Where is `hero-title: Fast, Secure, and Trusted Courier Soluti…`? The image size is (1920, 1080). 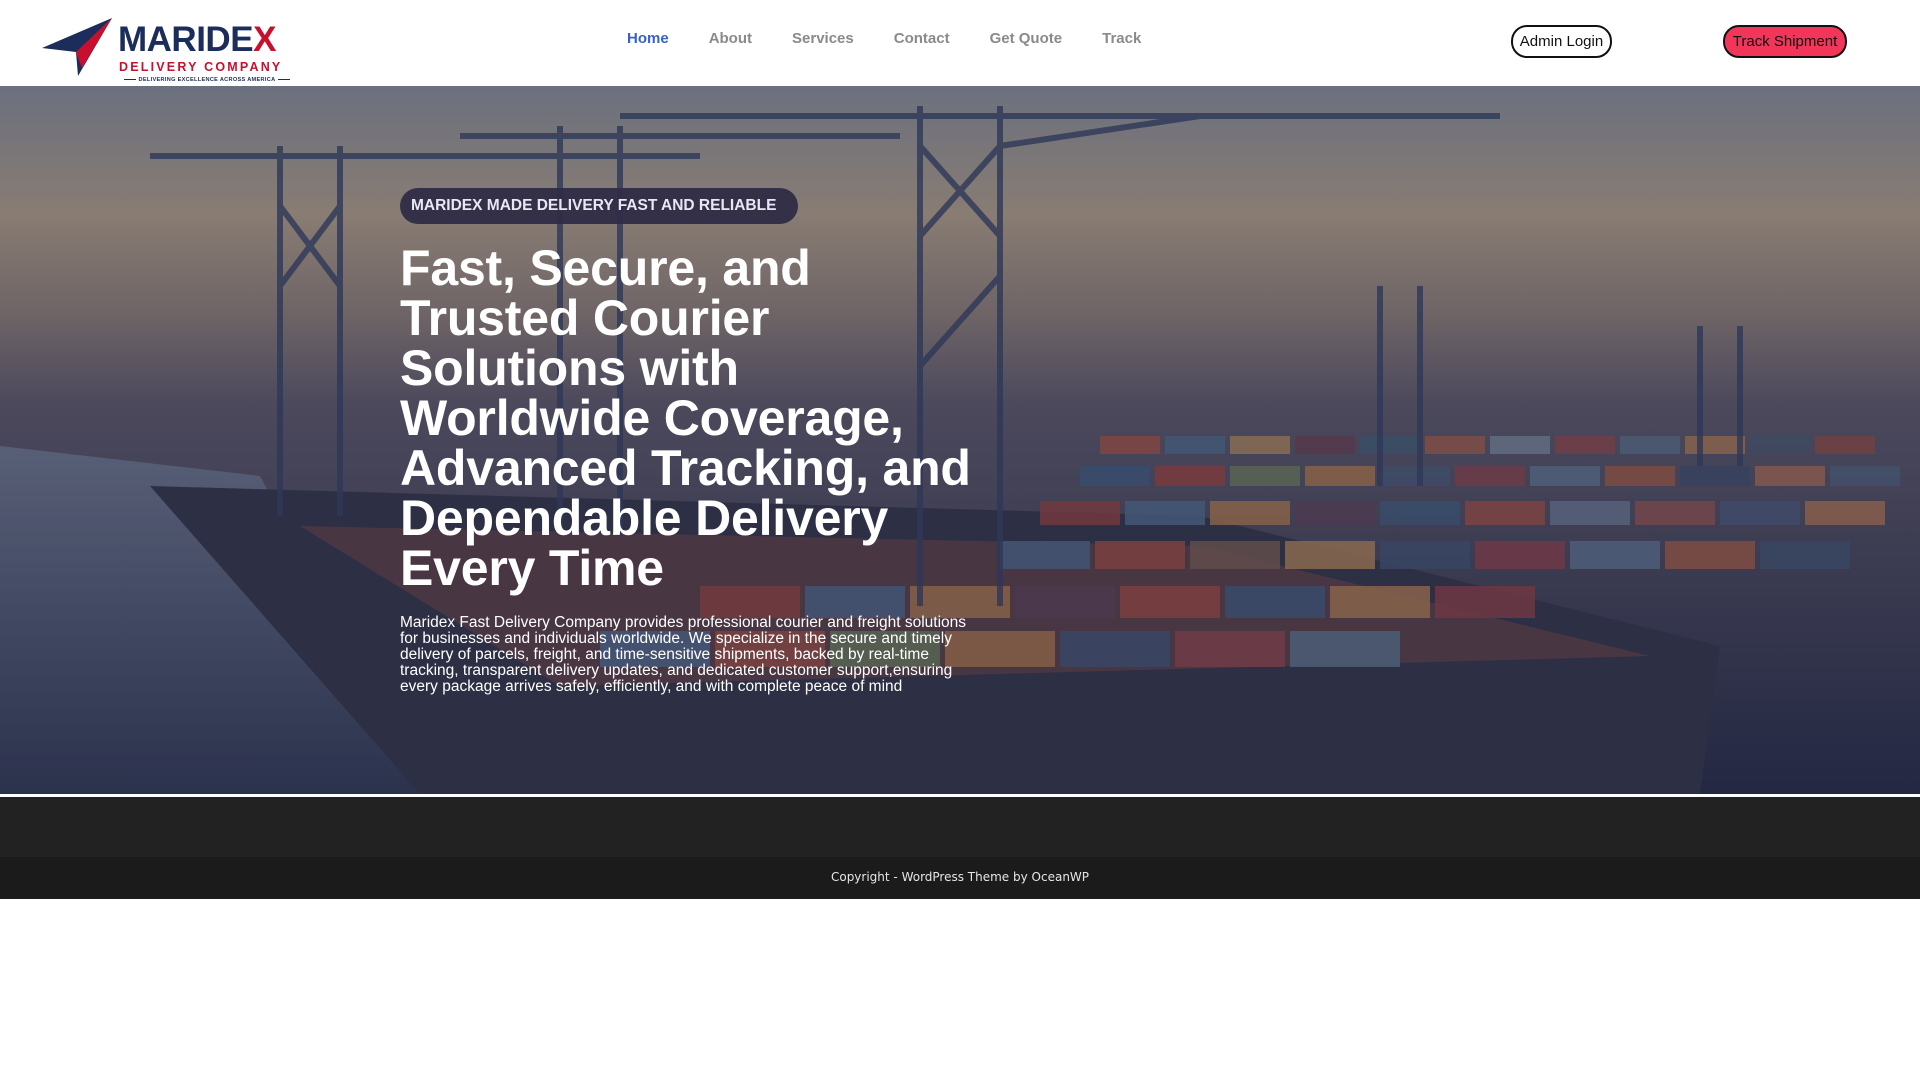
hero-title: Fast, Secure, and Trusted Courier Soluti… is located at coordinates (700, 418).